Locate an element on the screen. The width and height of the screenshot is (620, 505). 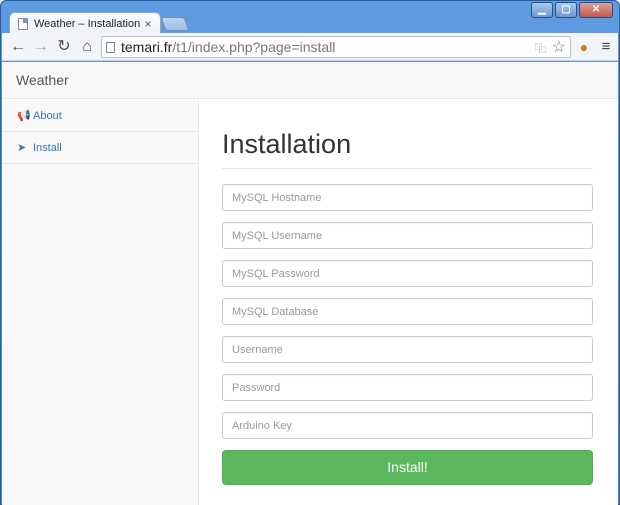
tab-title: Weather – Installation is located at coordinates (87, 23).